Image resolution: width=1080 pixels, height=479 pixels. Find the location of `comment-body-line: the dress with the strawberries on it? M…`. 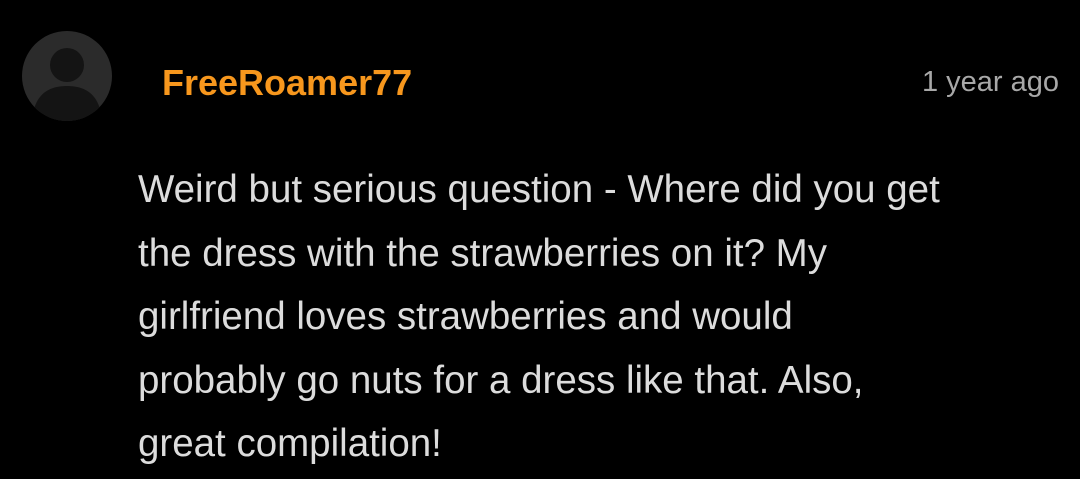

comment-body-line: the dress with the strawberries on it? M… is located at coordinates (482, 253).